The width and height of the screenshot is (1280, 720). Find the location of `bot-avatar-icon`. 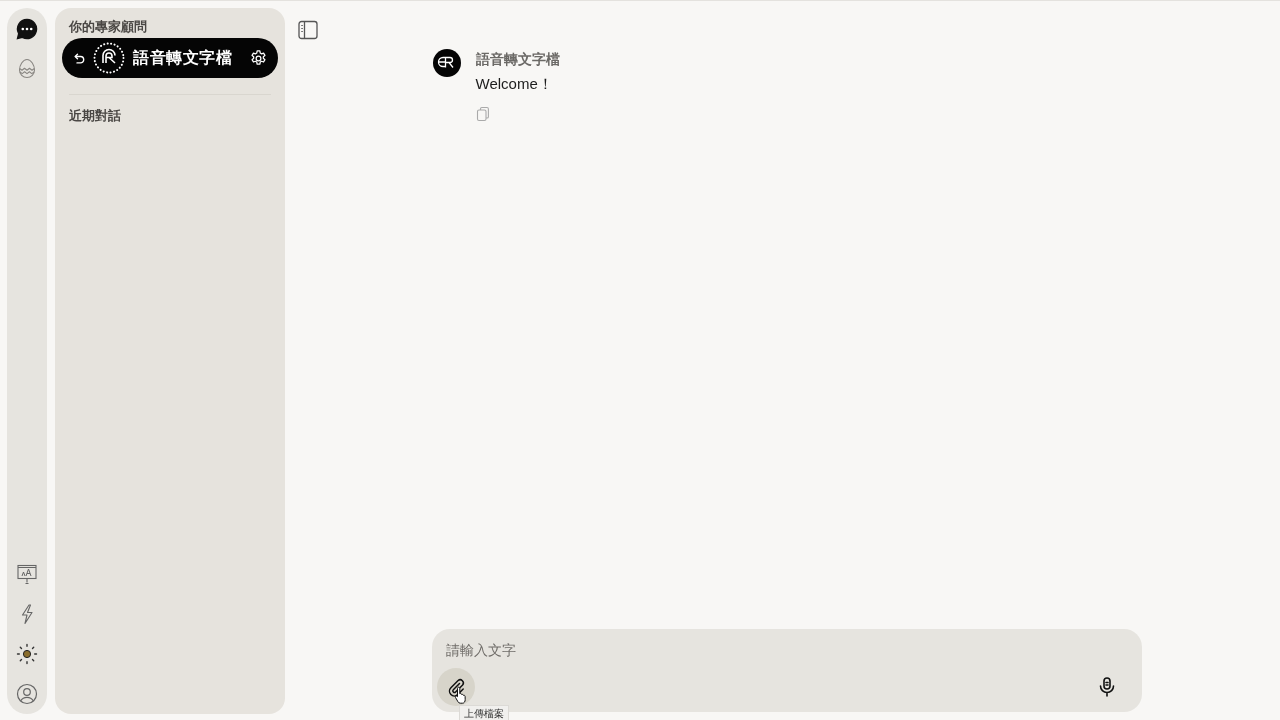

bot-avatar-icon is located at coordinates (446, 63).